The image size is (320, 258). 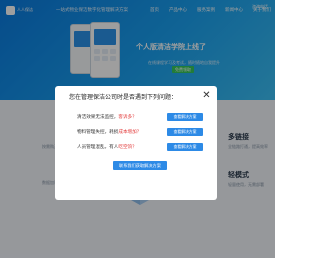 I want to click on question-item: 人员管理混乱，有人吃空饷？, so click(x=107, y=147).